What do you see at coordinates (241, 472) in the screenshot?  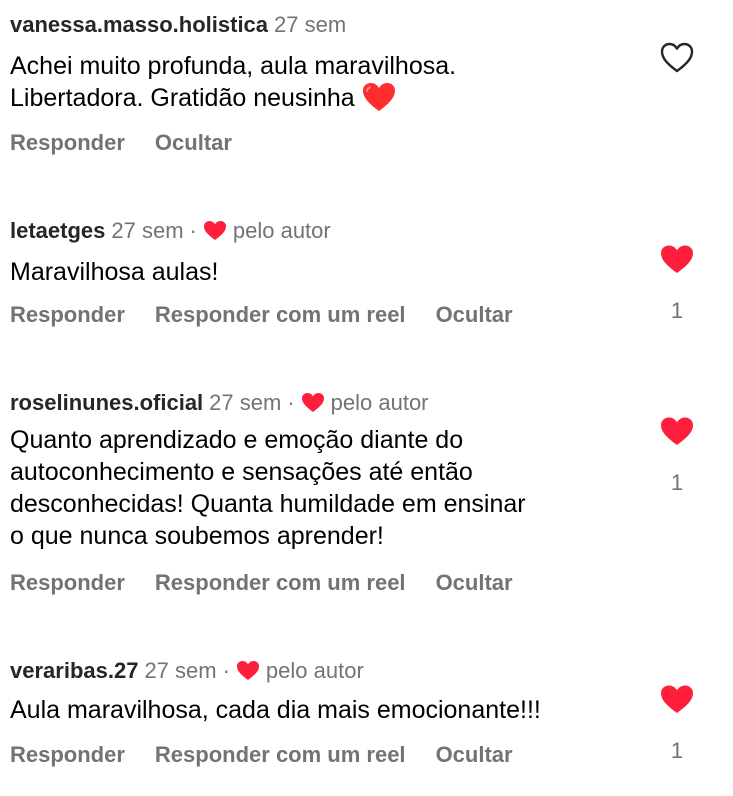 I see `comment-text-line: autoconhecimento e sensações até então` at bounding box center [241, 472].